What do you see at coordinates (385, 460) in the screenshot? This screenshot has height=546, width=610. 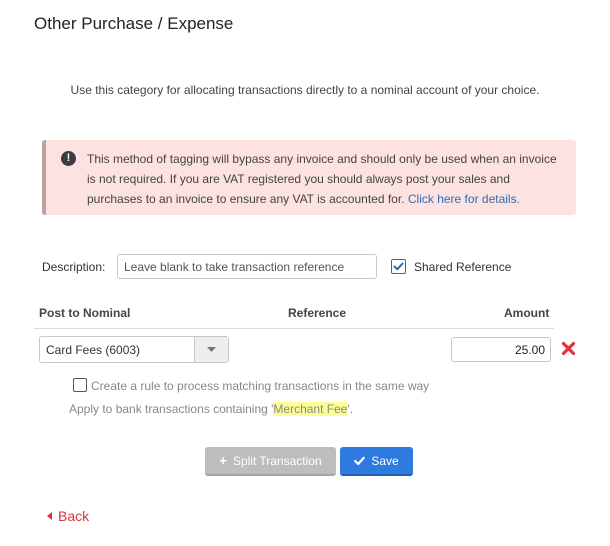 I see `save-label: Save` at bounding box center [385, 460].